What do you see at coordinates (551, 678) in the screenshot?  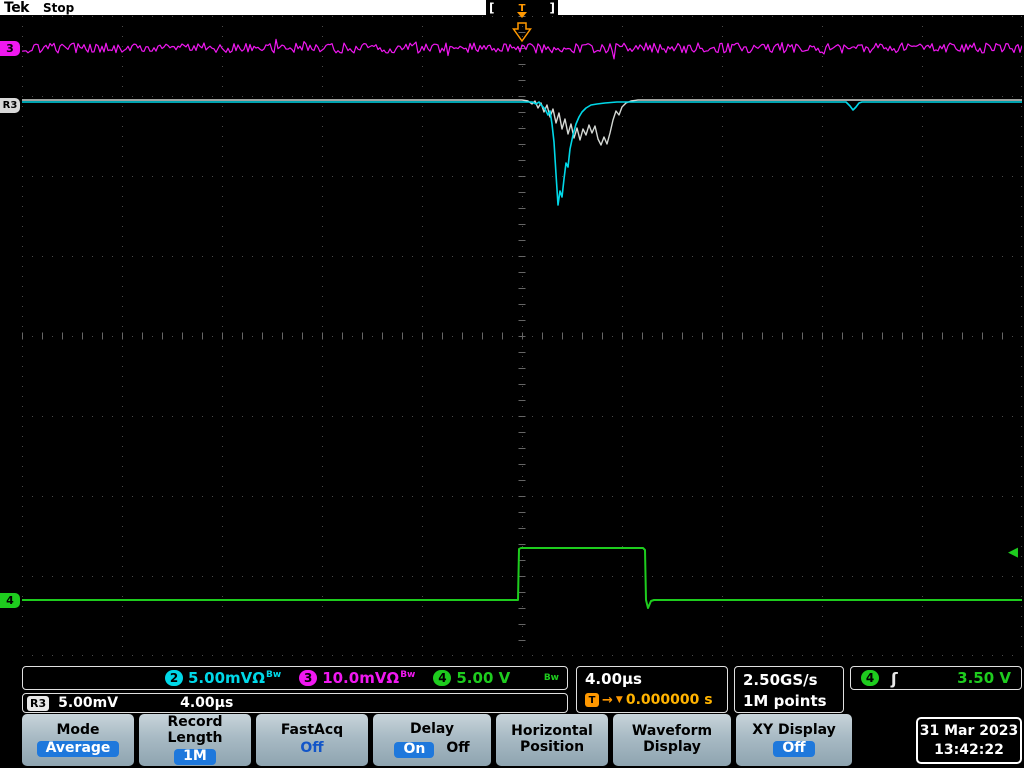 I see `ch4-bw-icon: Bw` at bounding box center [551, 678].